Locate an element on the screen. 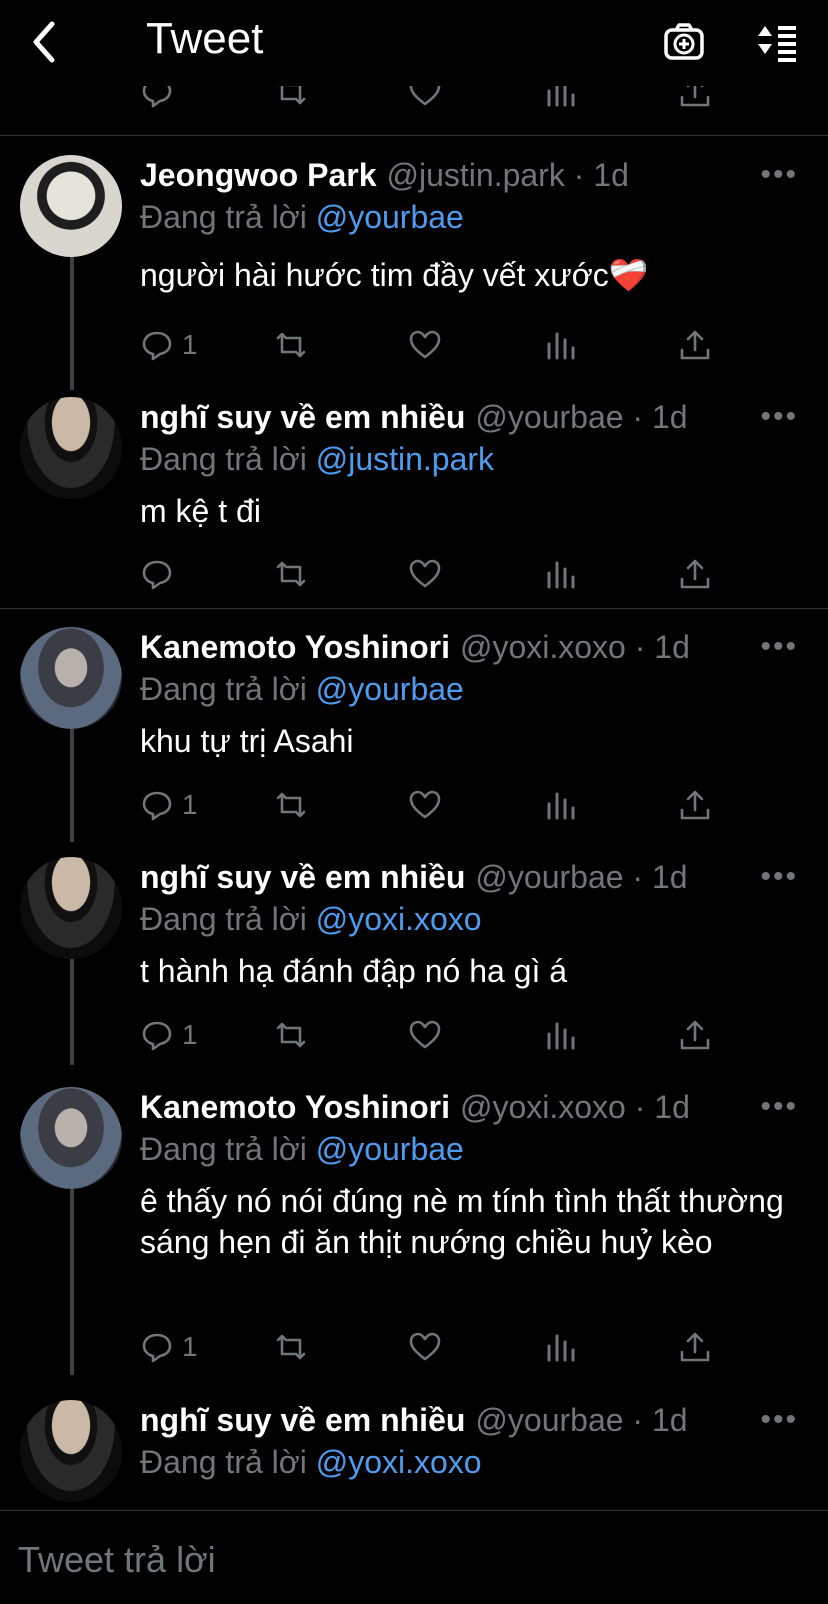 This screenshot has height=1604, width=828. handle: @yoxi.xoxo · 1d is located at coordinates (574, 647).